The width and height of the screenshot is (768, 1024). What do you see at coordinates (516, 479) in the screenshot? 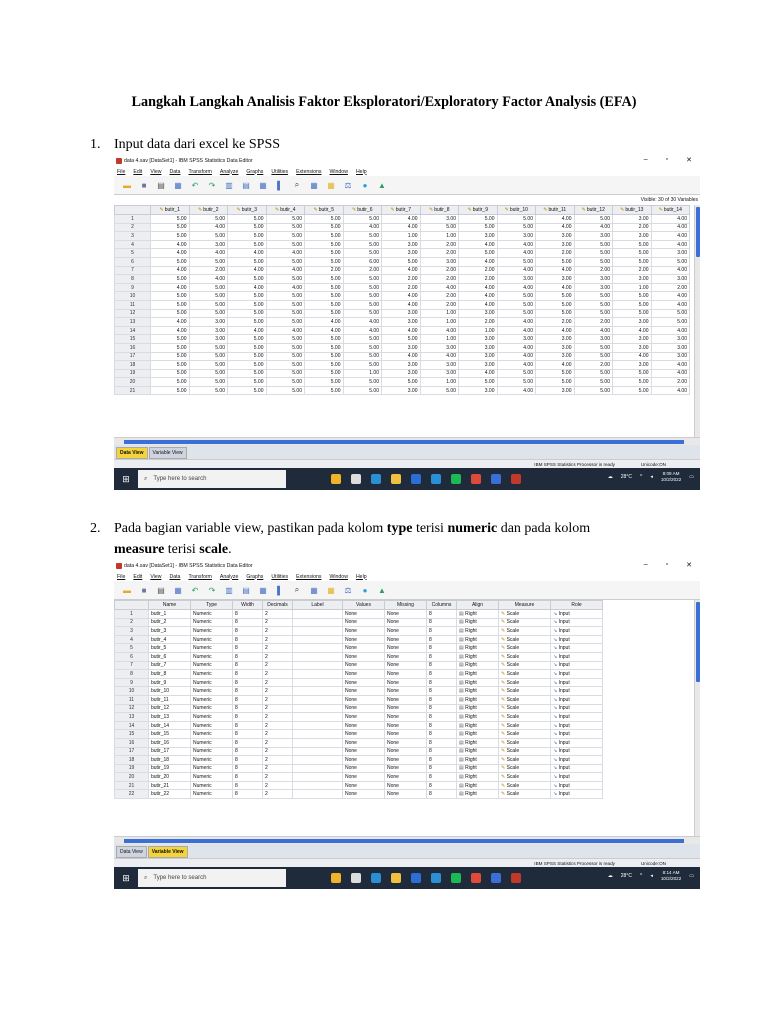
I see `spss-taskbar-icon` at bounding box center [516, 479].